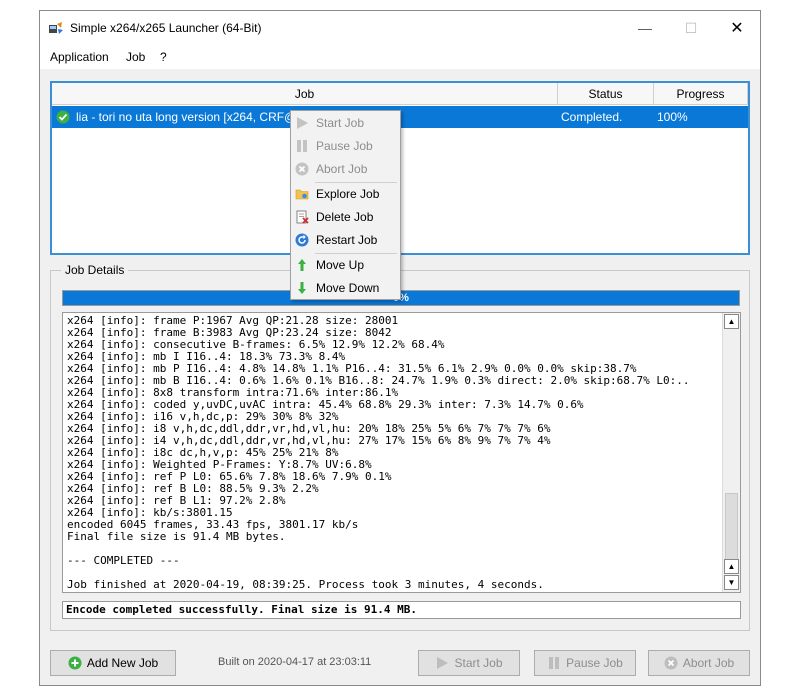 Image resolution: width=800 pixels, height=700 pixels. Describe the element at coordinates (176, 536) in the screenshot. I see `log-line: Final file size is 91.4 MB bytes.` at that location.